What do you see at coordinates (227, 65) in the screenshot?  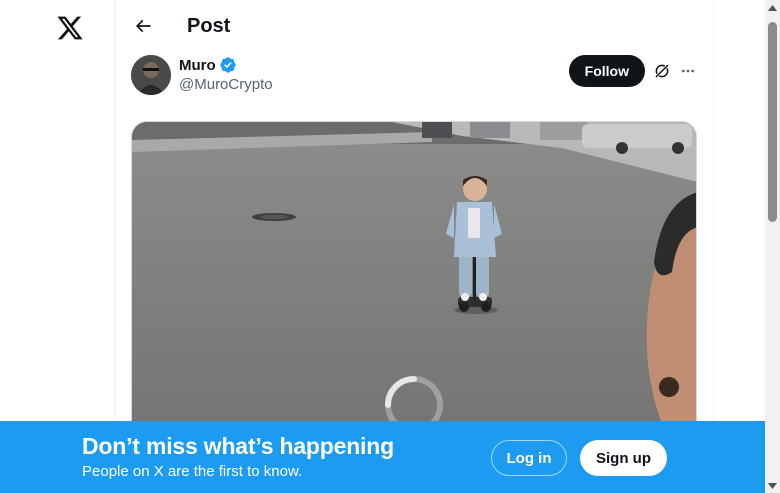 I see `verified-badge-icon` at bounding box center [227, 65].